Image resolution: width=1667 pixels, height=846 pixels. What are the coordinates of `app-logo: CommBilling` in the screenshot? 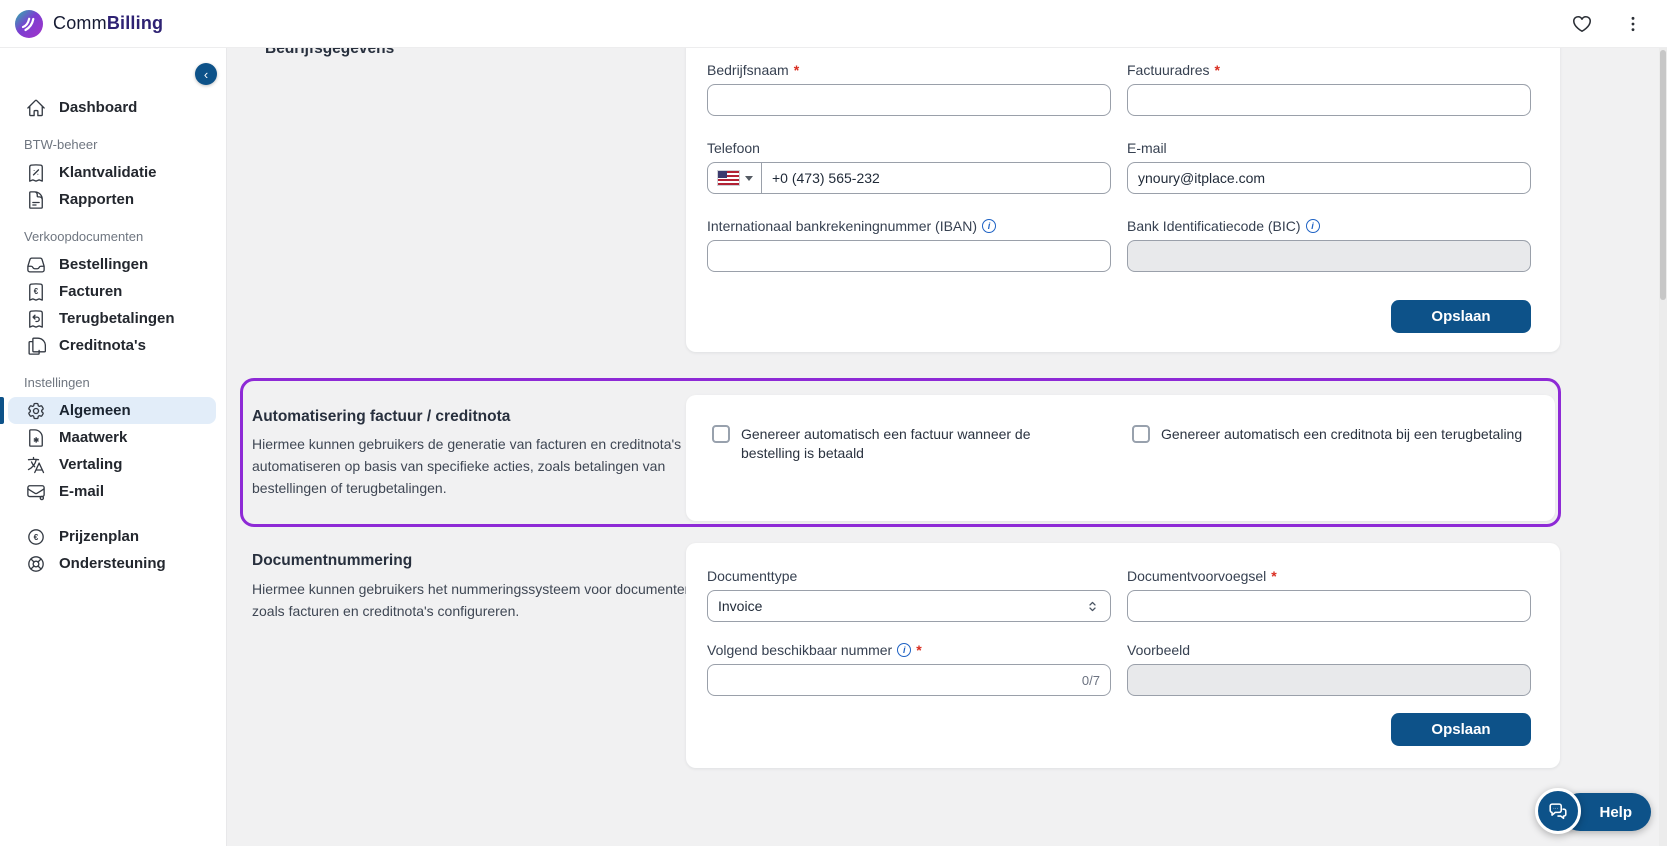 It's located at (88, 24).